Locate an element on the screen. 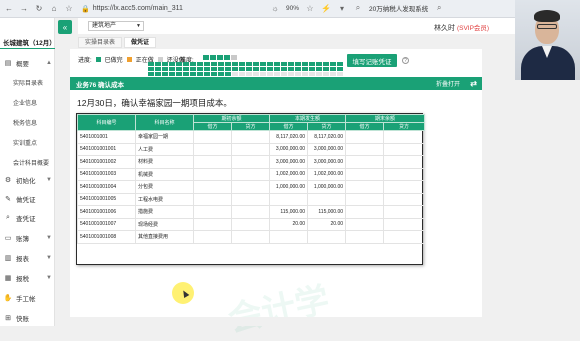  sidebar-item-manual: ✋ 手工帐 is located at coordinates (27, 298).